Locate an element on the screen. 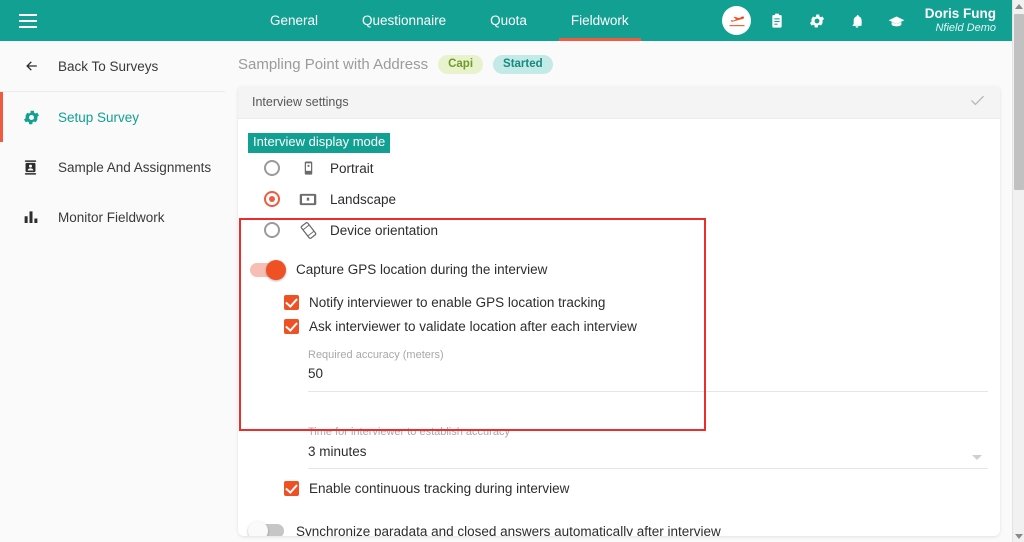 The width and height of the screenshot is (1024, 542). sidebar-item-setup-survey-label: Setup Survey is located at coordinates (99, 117).